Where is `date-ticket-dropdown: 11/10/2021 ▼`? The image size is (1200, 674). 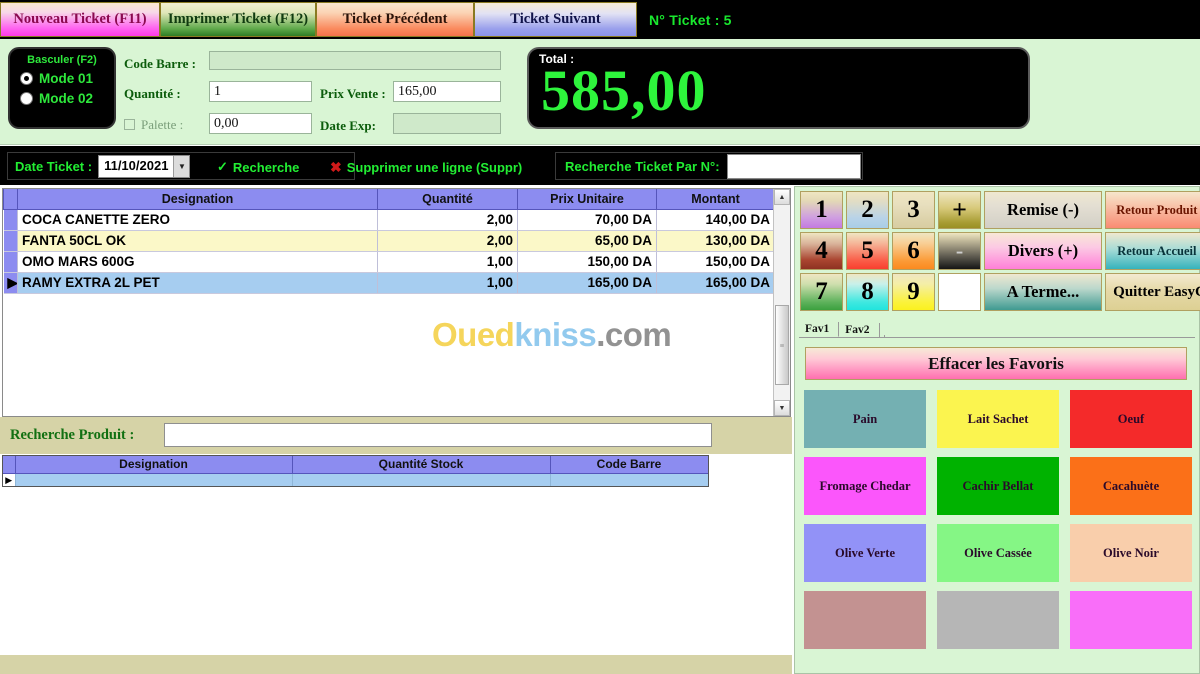 date-ticket-dropdown: 11/10/2021 ▼ is located at coordinates (144, 166).